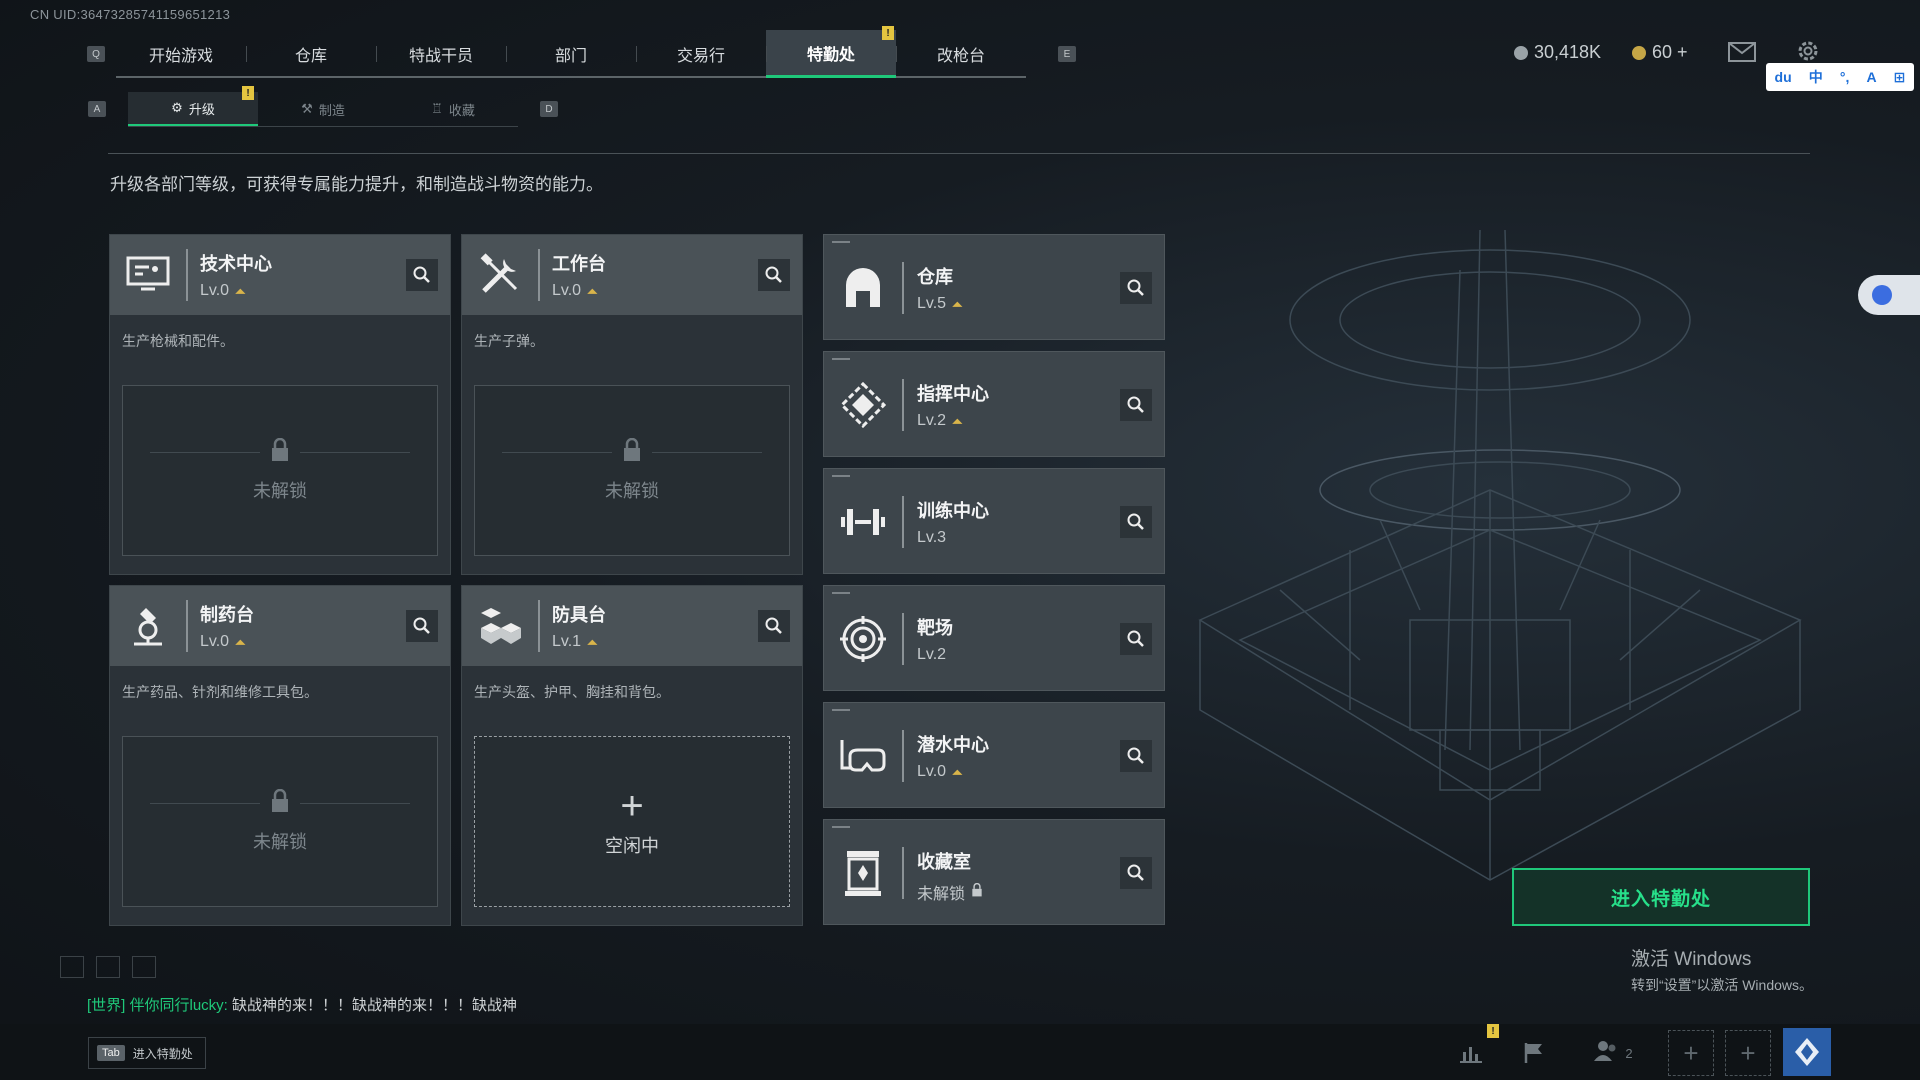 The image size is (1920, 1080). Describe the element at coordinates (994, 872) in the screenshot. I see `dept-card-collection-room: 收藏室 未解锁` at that location.